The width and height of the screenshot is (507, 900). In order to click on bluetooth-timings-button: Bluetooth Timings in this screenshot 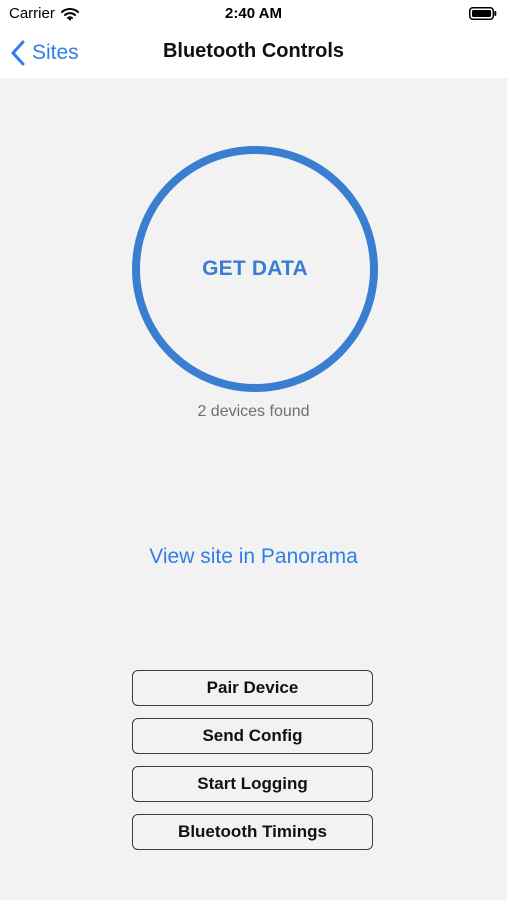, I will do `click(252, 832)`.